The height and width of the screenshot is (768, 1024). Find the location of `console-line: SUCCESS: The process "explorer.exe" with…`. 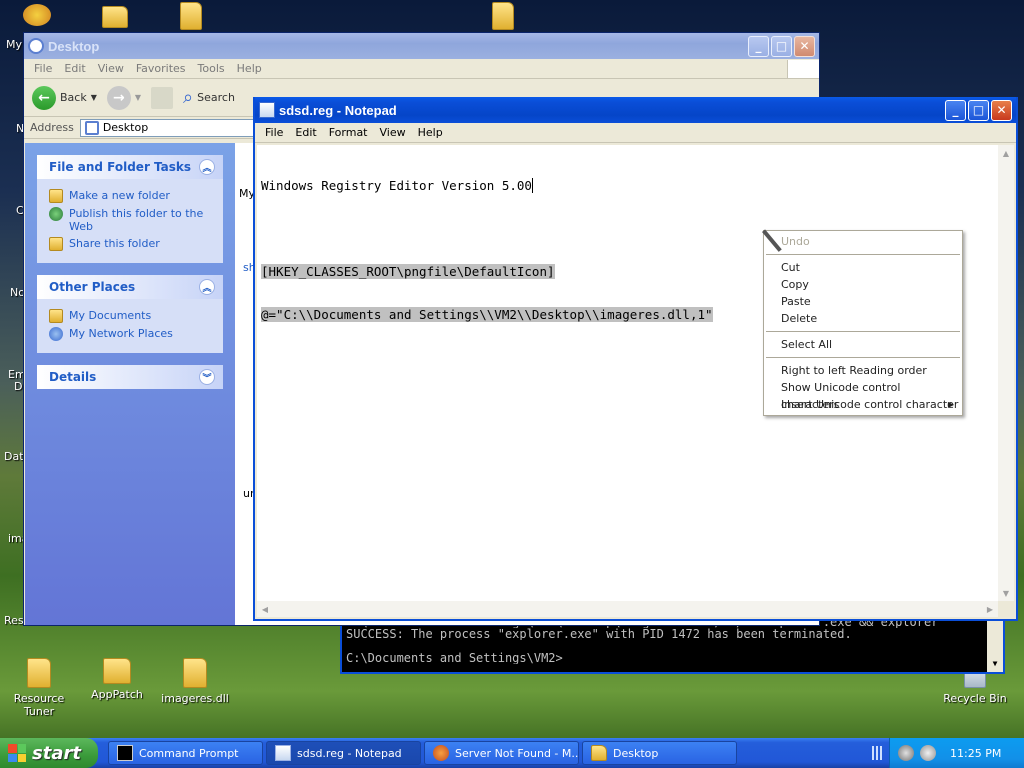

console-line: SUCCESS: The process "explorer.exe" with… is located at coordinates (599, 634).